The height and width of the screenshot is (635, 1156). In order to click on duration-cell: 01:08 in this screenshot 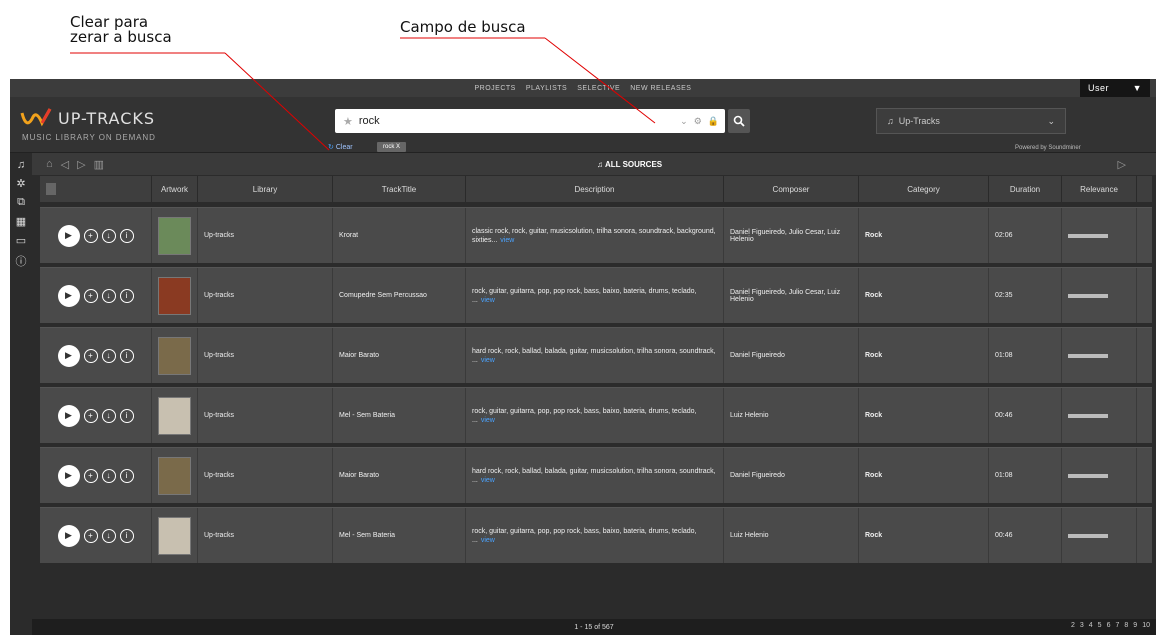, I will do `click(1025, 355)`.